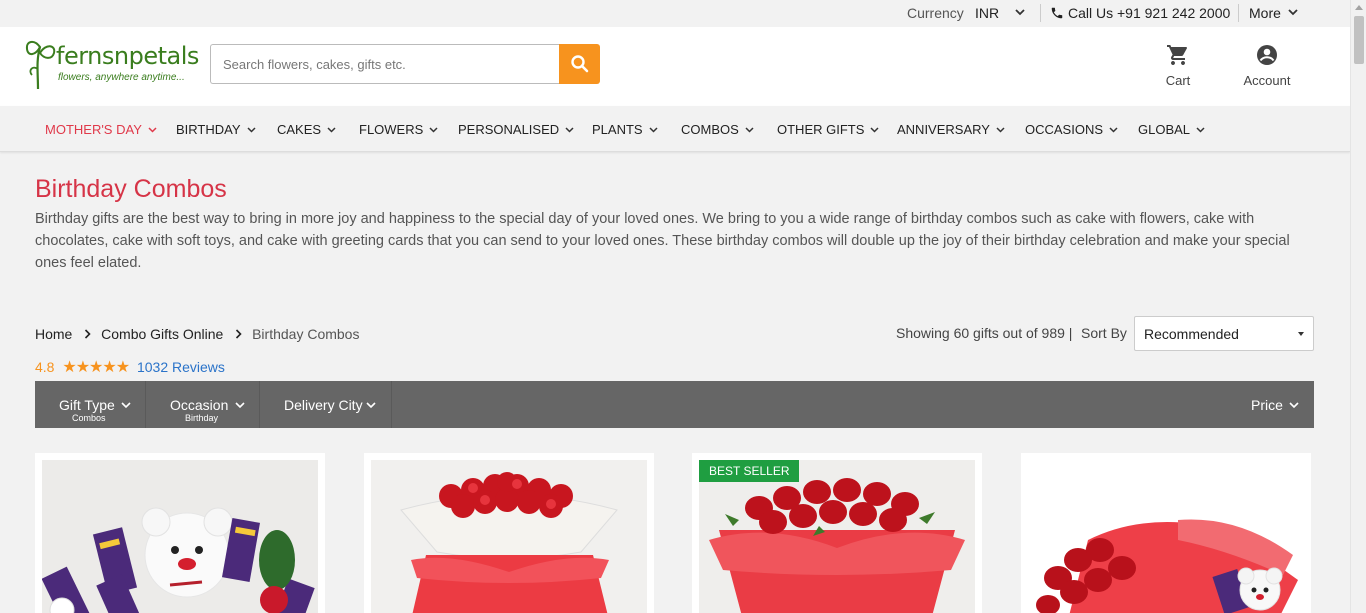 This screenshot has height=613, width=1366. What do you see at coordinates (1149, 13) in the screenshot?
I see `call-us-link: Call Us +91 921 242 2000` at bounding box center [1149, 13].